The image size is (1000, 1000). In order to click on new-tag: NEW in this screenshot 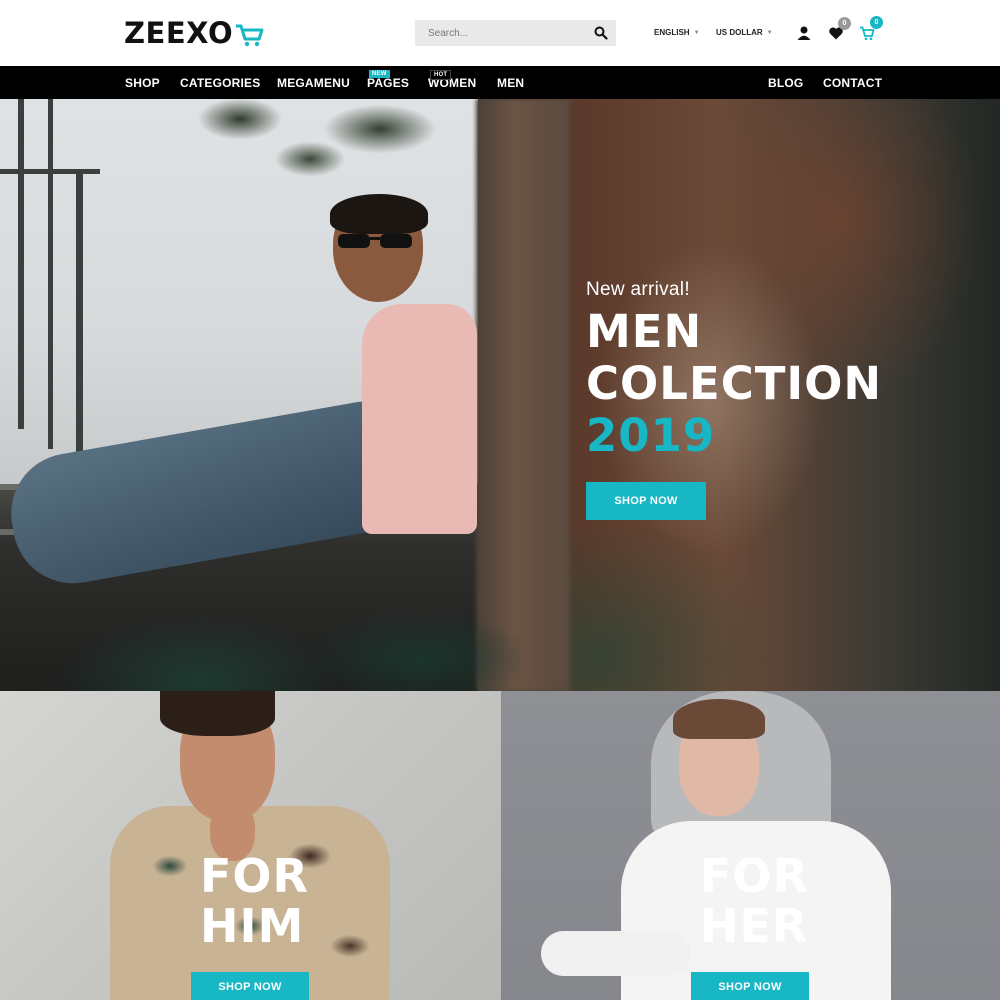, I will do `click(379, 74)`.